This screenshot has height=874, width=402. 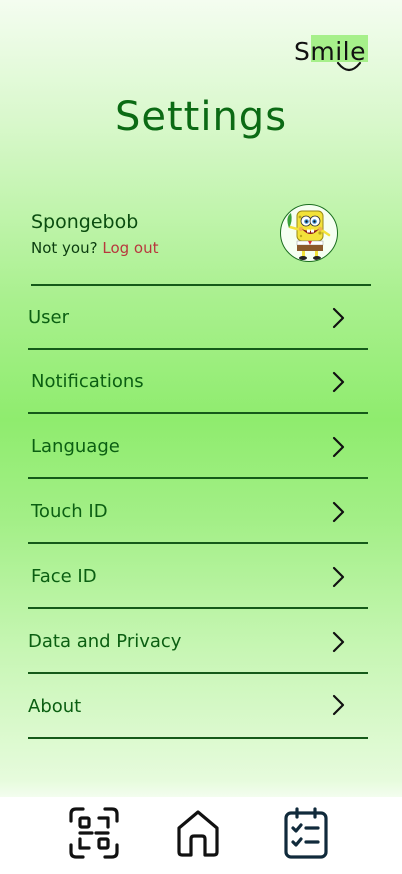 I want to click on not-you-text: Not you?, so click(x=64, y=248).